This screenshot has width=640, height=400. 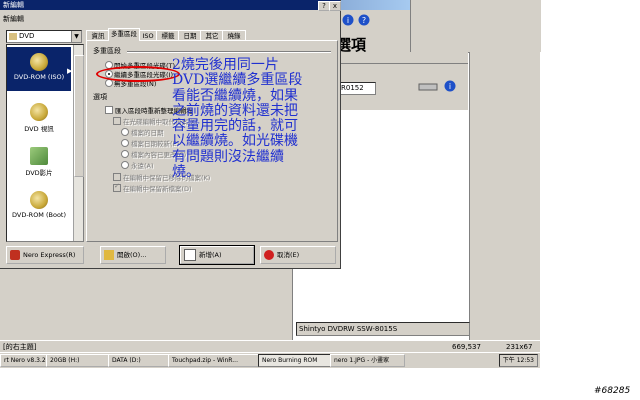 I want to click on info-icon: i, so click(x=450, y=87).